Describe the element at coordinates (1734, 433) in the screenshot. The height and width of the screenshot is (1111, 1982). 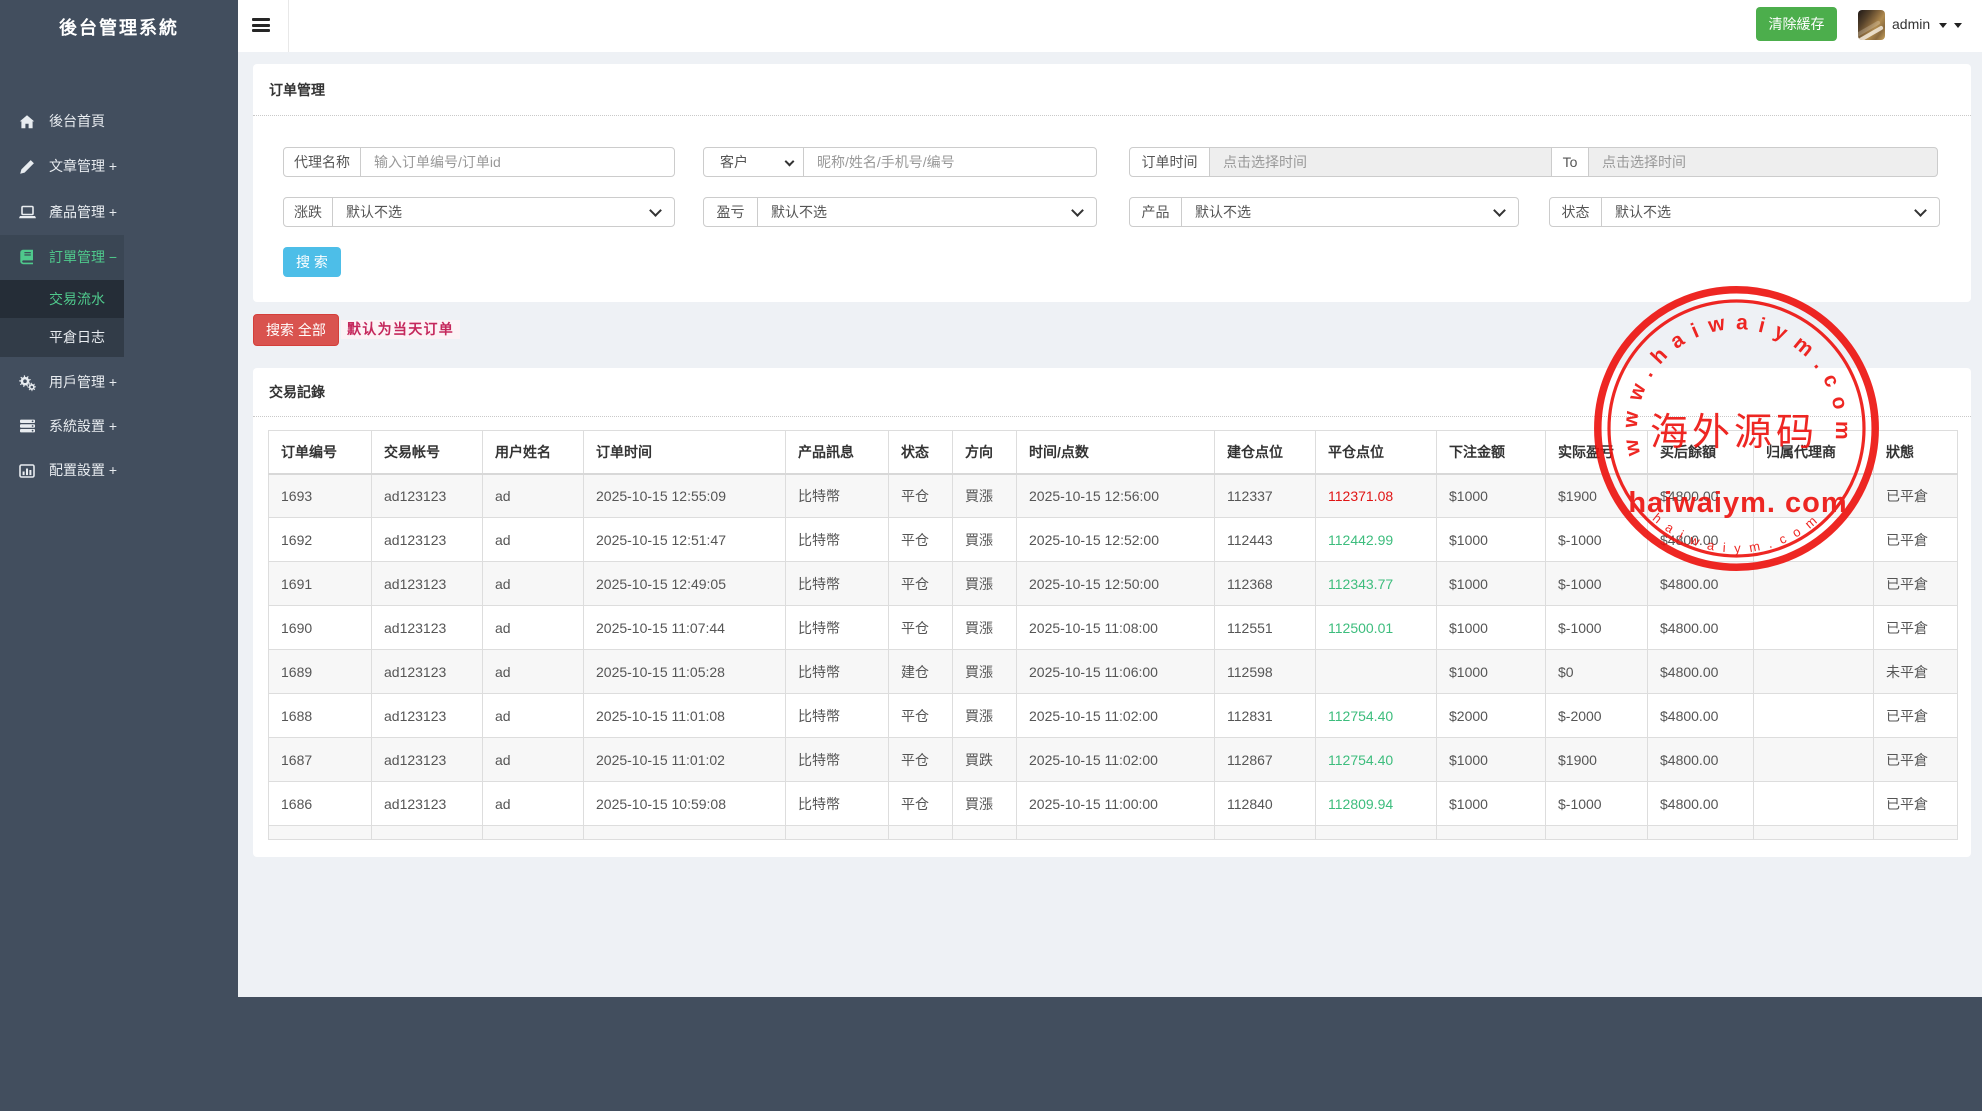
I see `svg-text: 海外源码` at that location.